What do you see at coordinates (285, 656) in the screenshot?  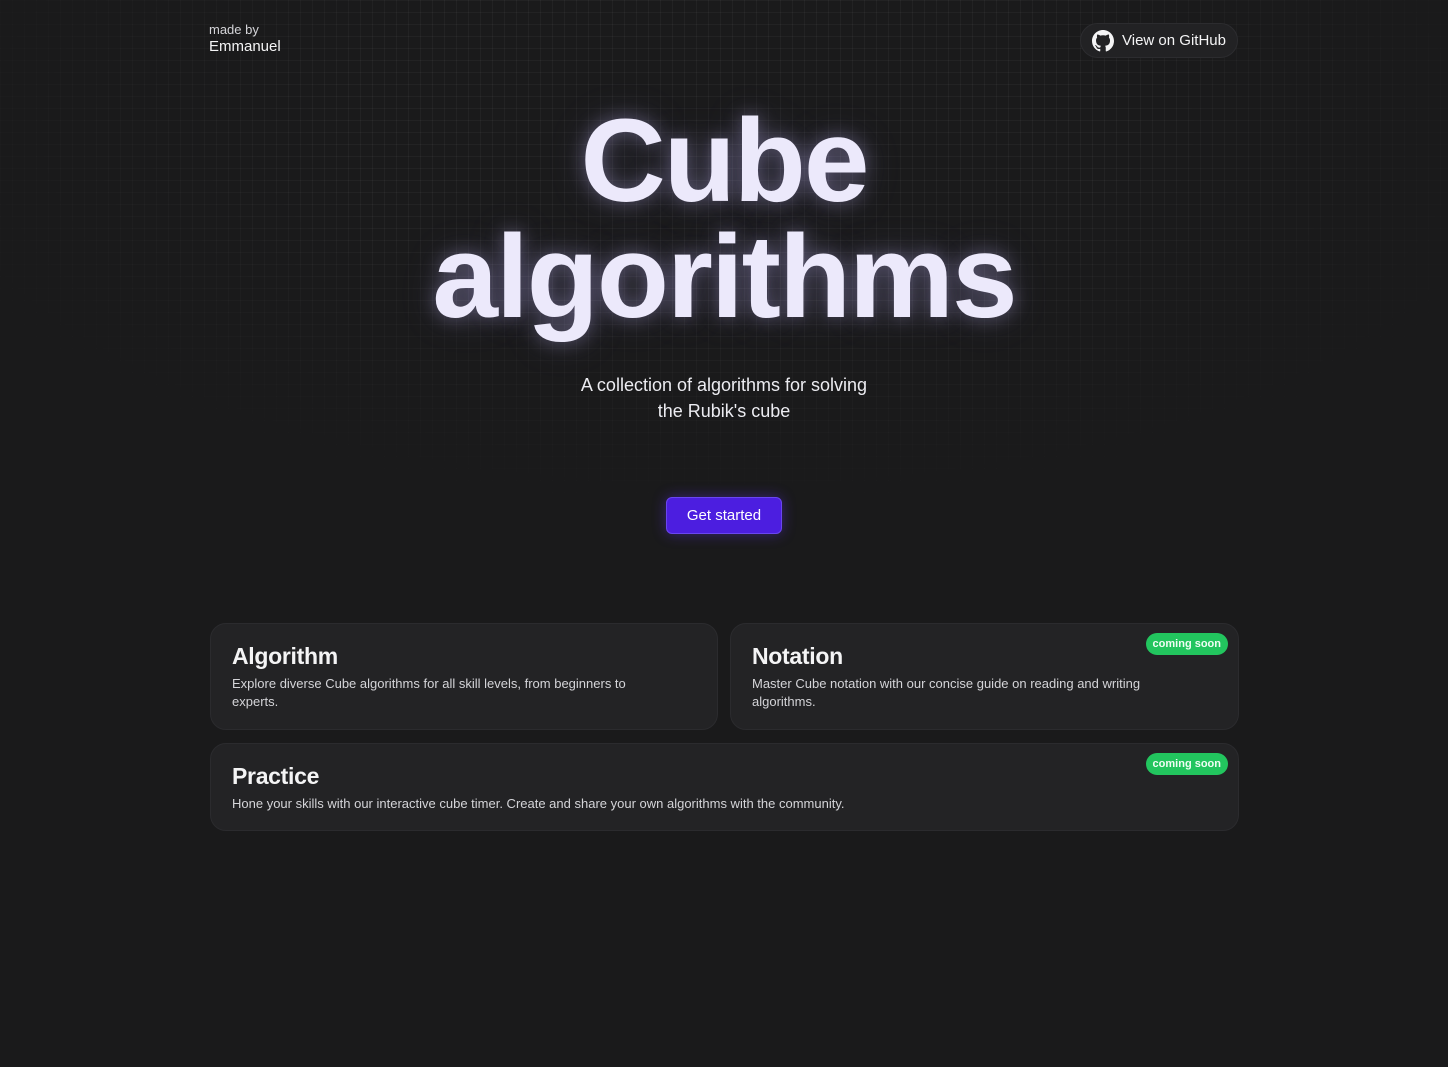 I see `card-title: Algorithm` at bounding box center [285, 656].